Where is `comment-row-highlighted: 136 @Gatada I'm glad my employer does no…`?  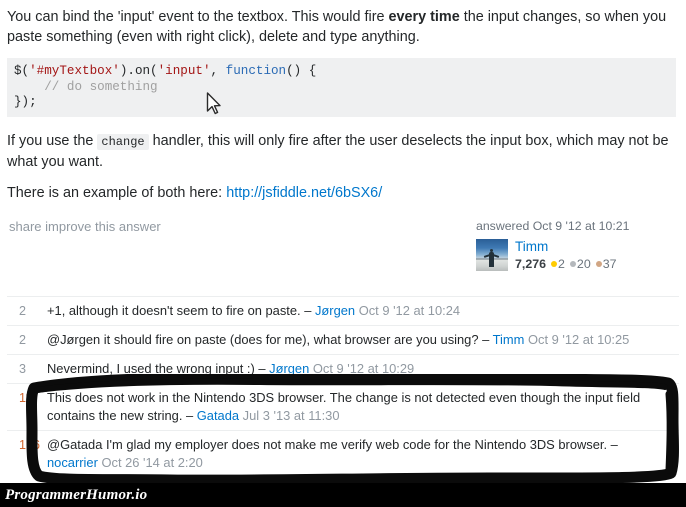 comment-row-highlighted: 136 @Gatada I'm glad my employer does no… is located at coordinates (343, 453).